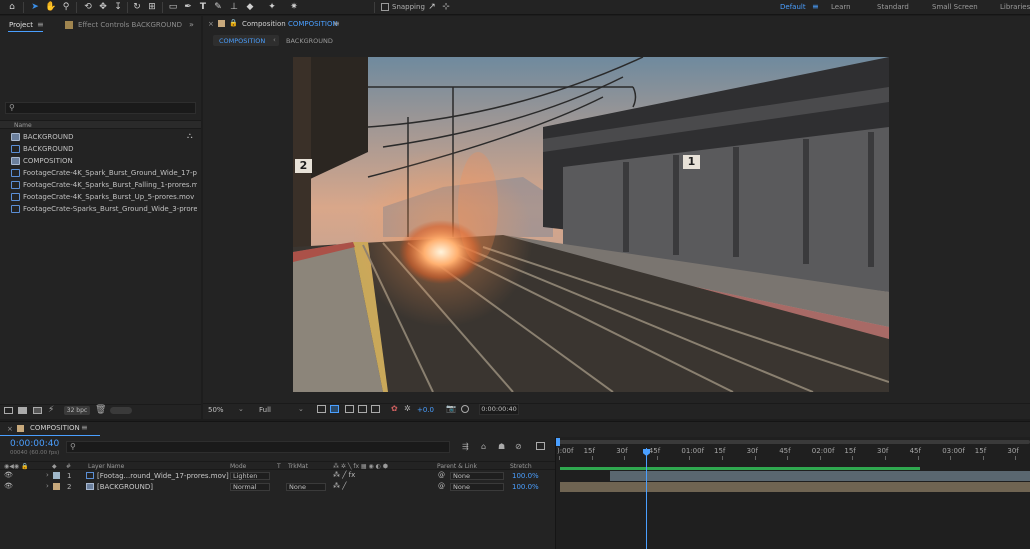  I want to click on region-of-interest-icon, so click(321, 409).